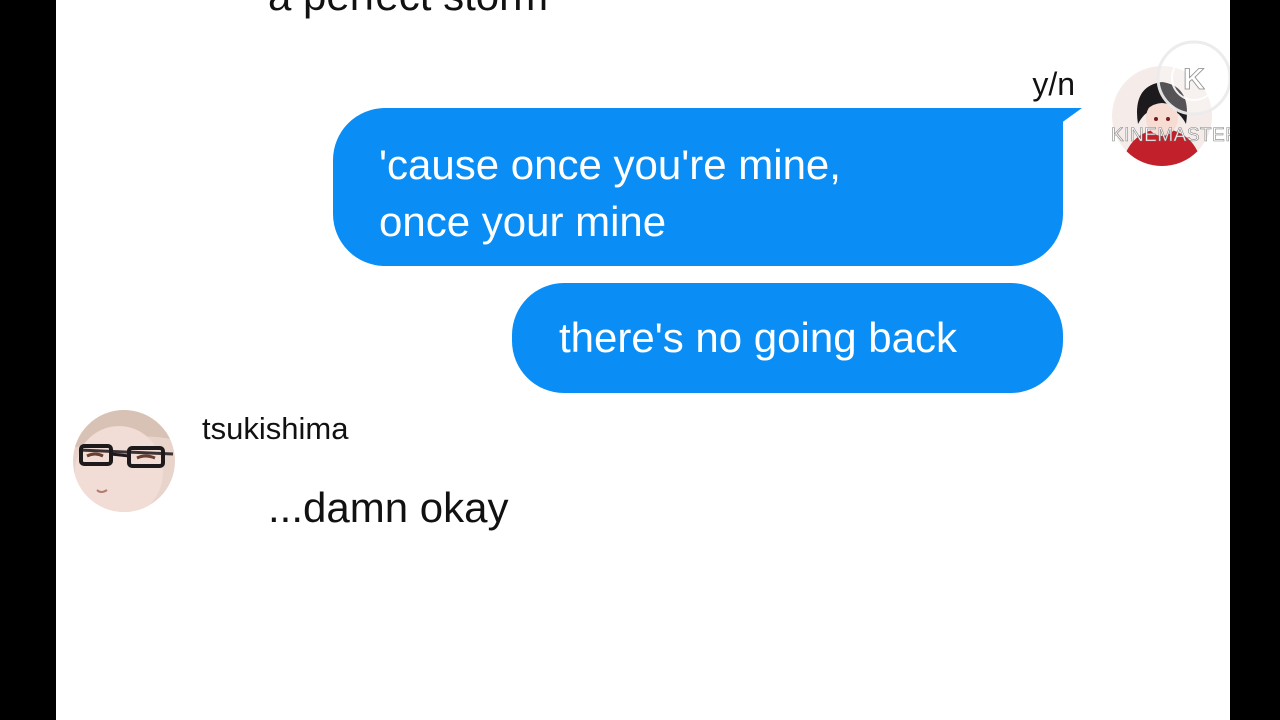  Describe the element at coordinates (1170, 136) in the screenshot. I see `watermark-text: KINEMASTER` at that location.